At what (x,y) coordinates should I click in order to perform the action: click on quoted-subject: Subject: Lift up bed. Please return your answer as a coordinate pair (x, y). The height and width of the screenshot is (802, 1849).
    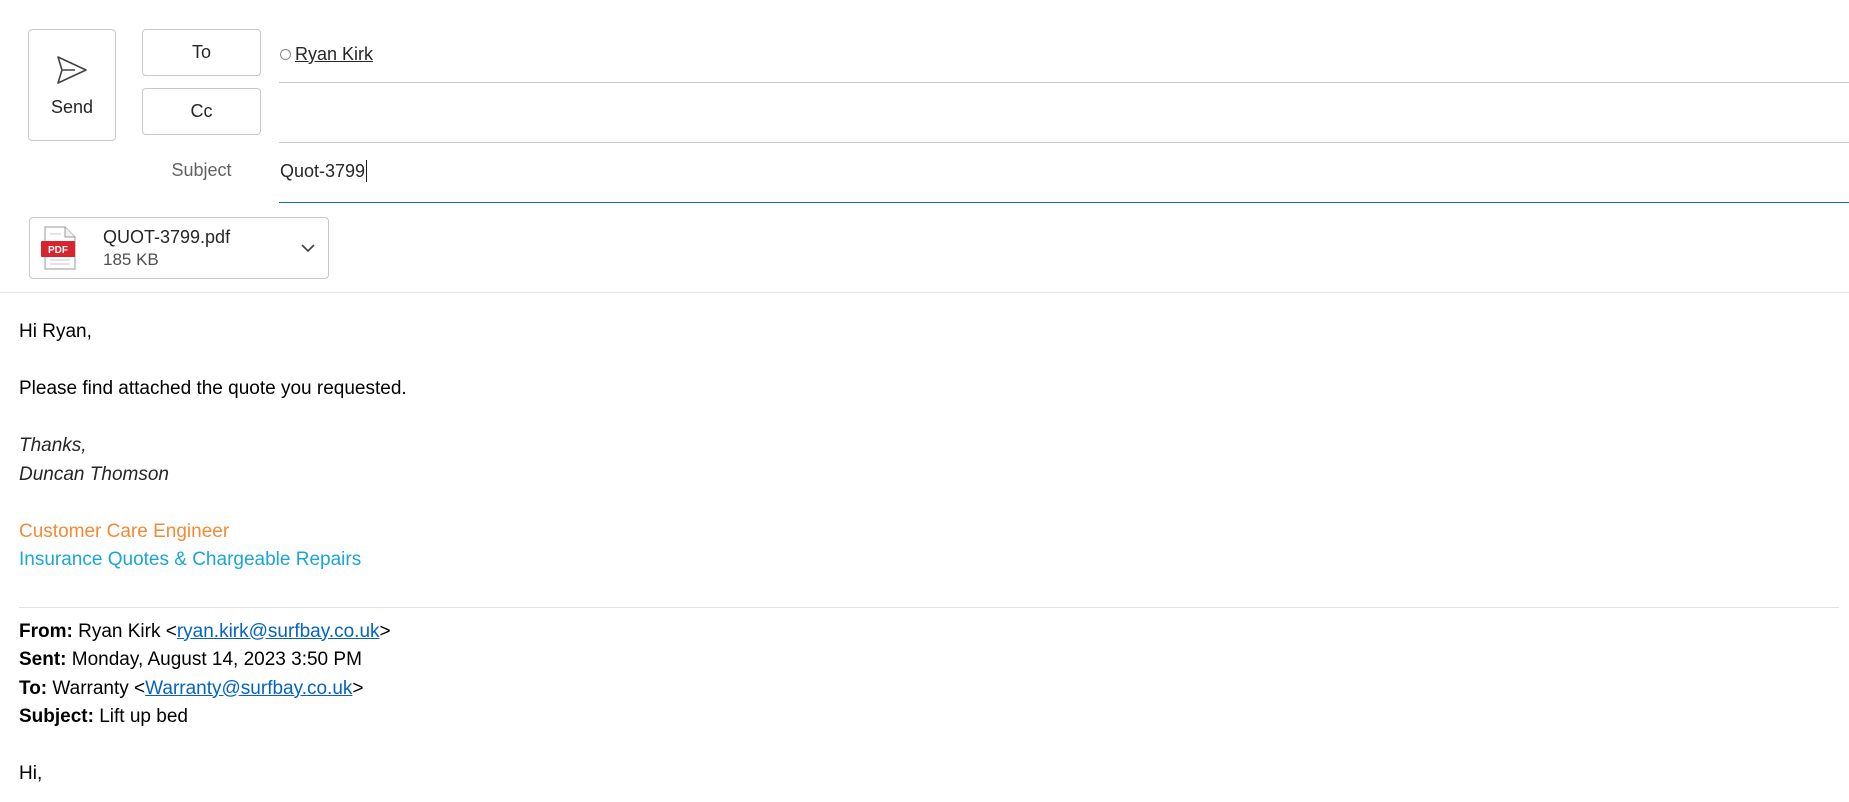
    Looking at the image, I should click on (103, 716).